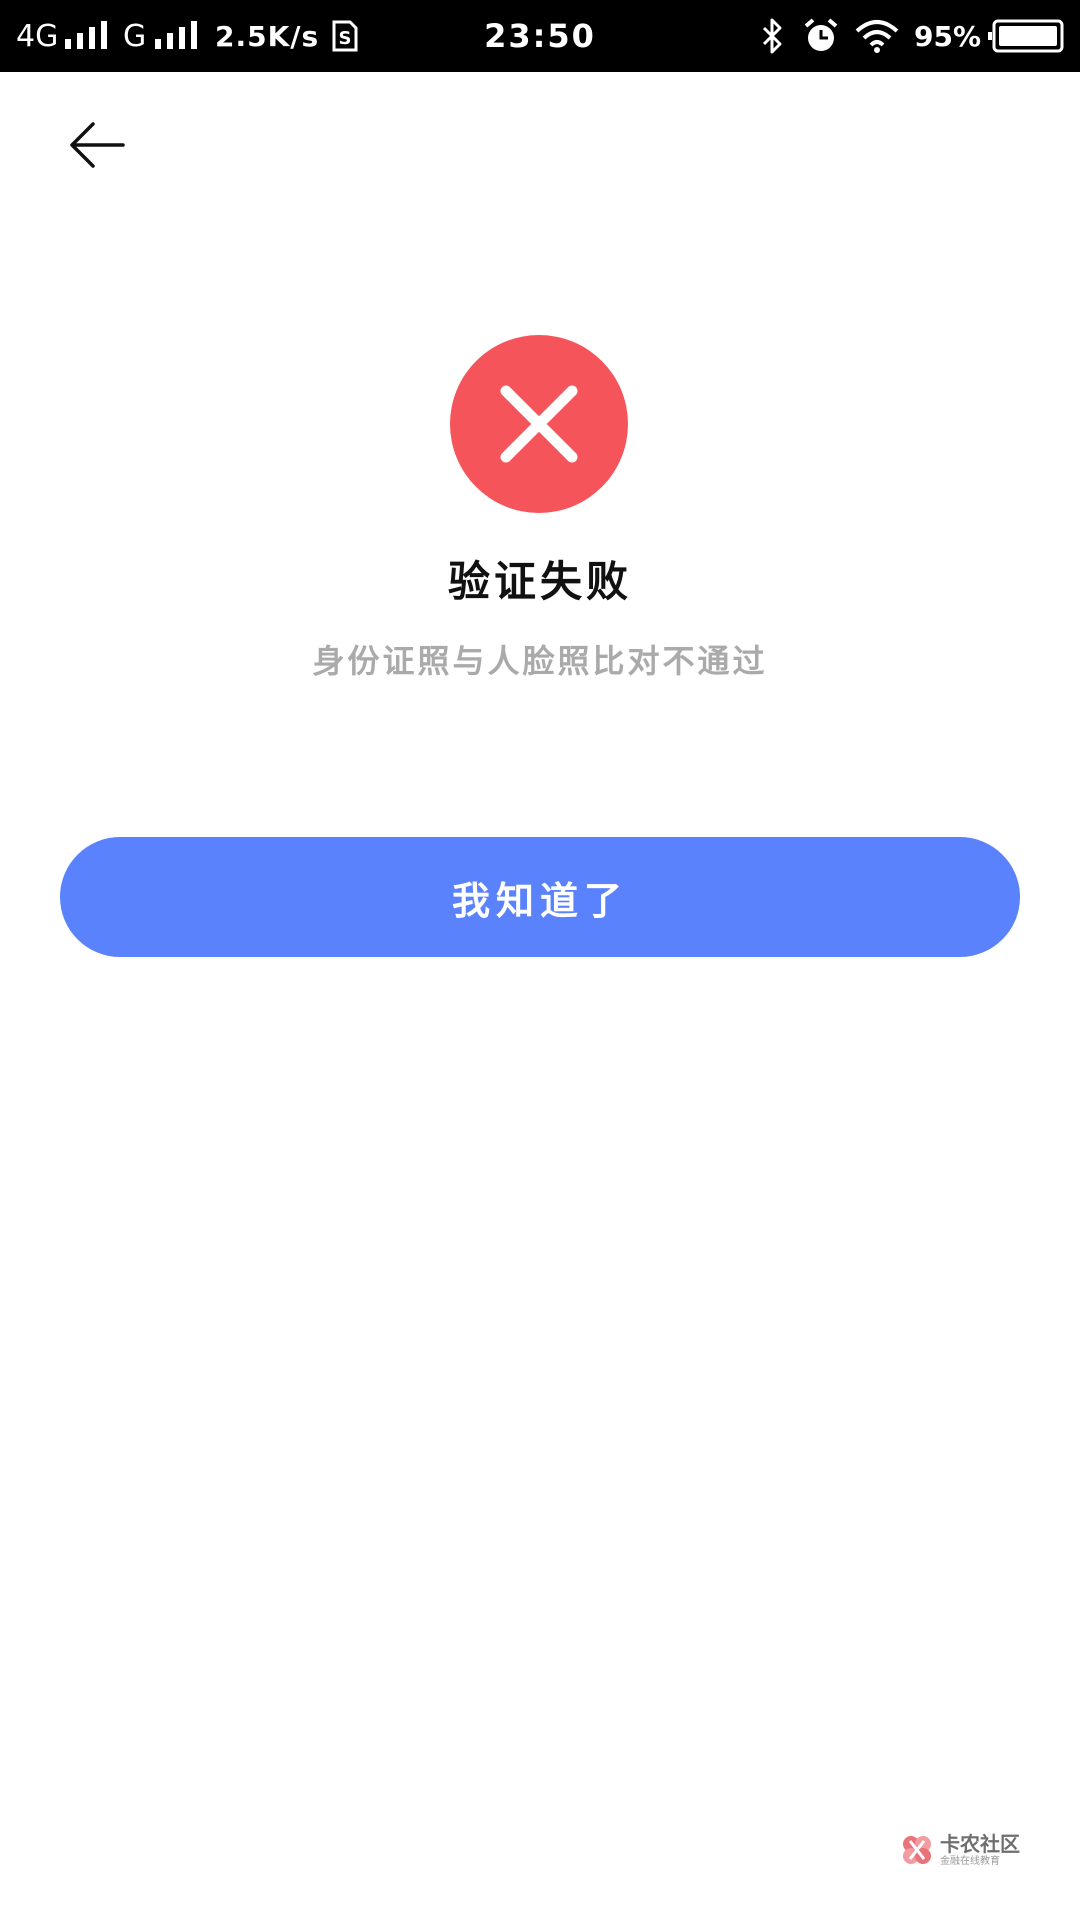  I want to click on watermark-logo: 卡农社区 金融在线教育, so click(960, 1850).